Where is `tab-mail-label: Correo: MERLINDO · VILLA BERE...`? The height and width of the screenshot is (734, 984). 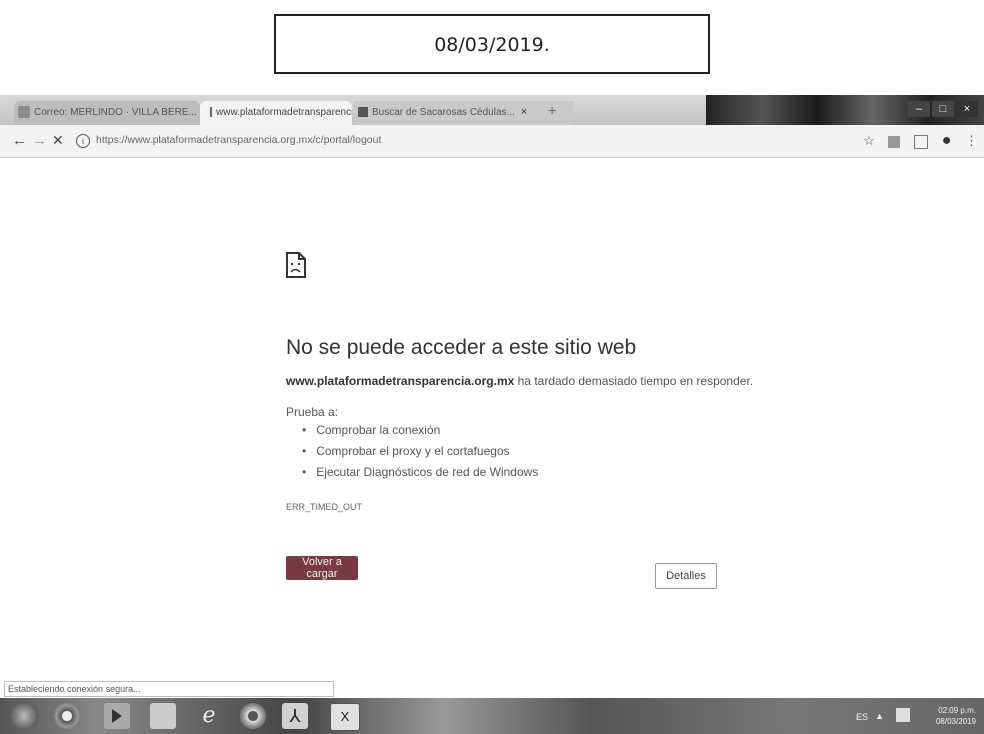 tab-mail-label: Correo: MERLINDO · VILLA BERE... is located at coordinates (115, 112).